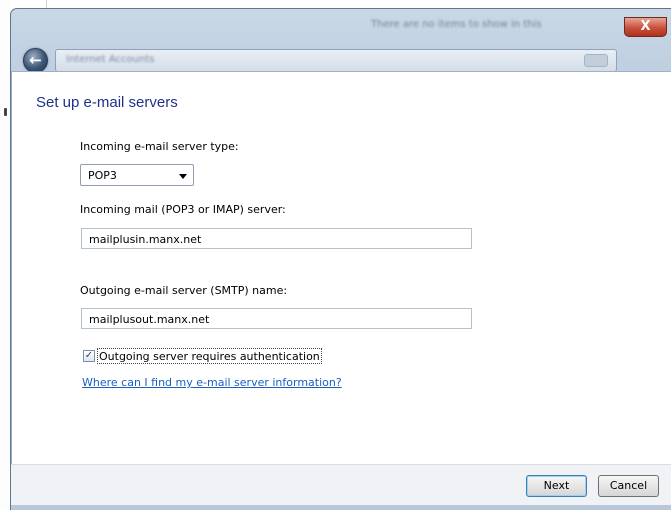  I want to click on incoming-type-value: POP3, so click(102, 175).